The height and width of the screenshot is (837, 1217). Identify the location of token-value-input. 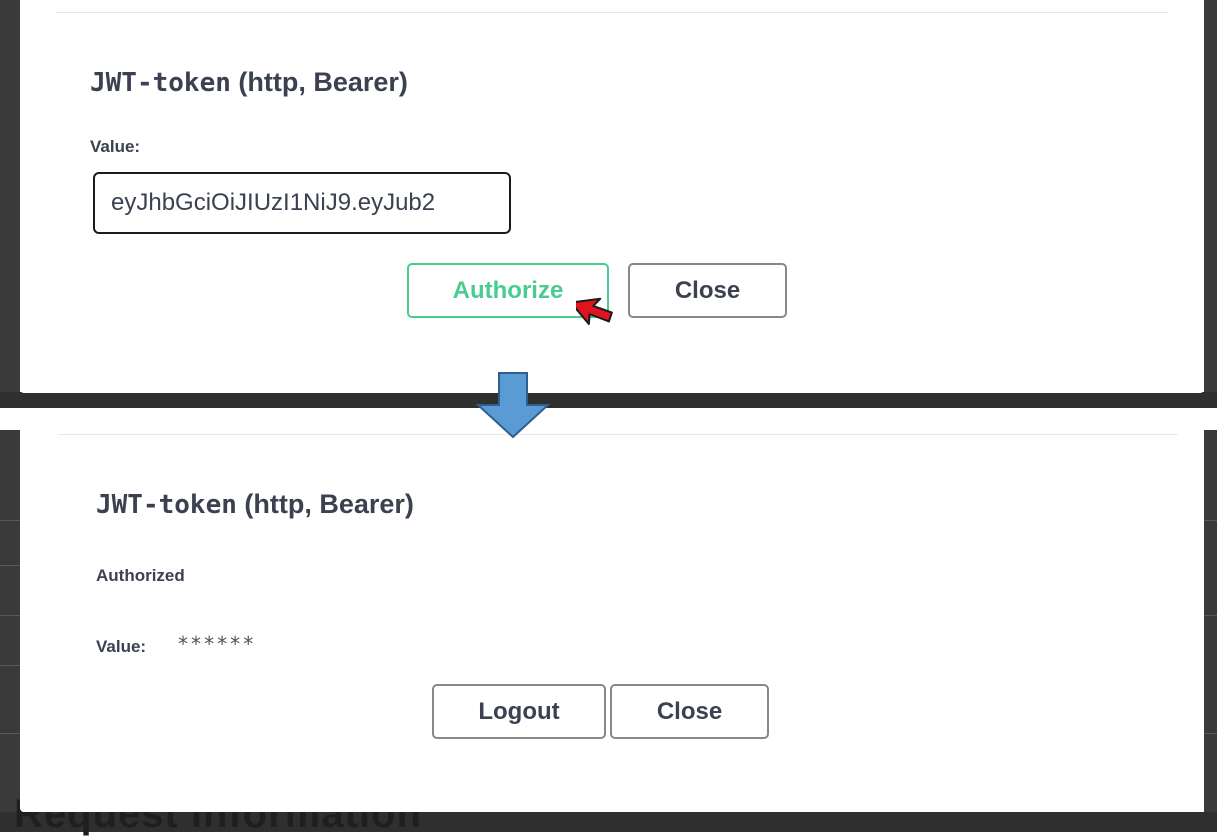
(302, 203).